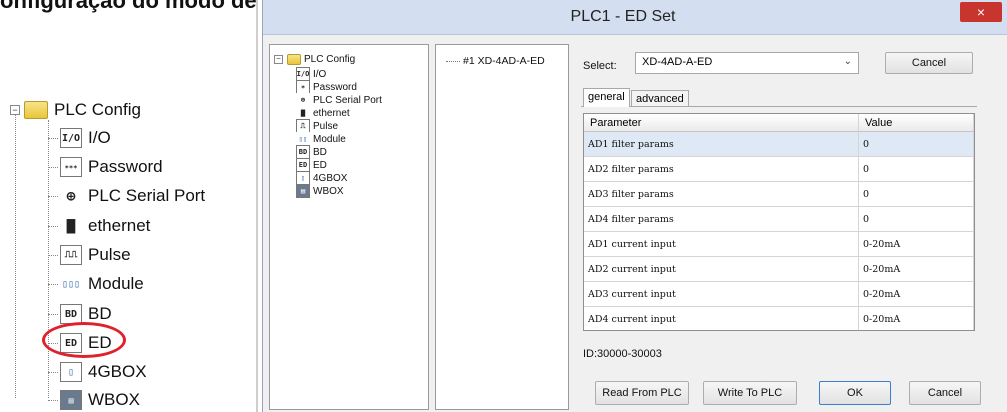 The image size is (1007, 412). Describe the element at coordinates (721, 244) in the screenshot. I see `param-cell: AD1 current input` at that location.